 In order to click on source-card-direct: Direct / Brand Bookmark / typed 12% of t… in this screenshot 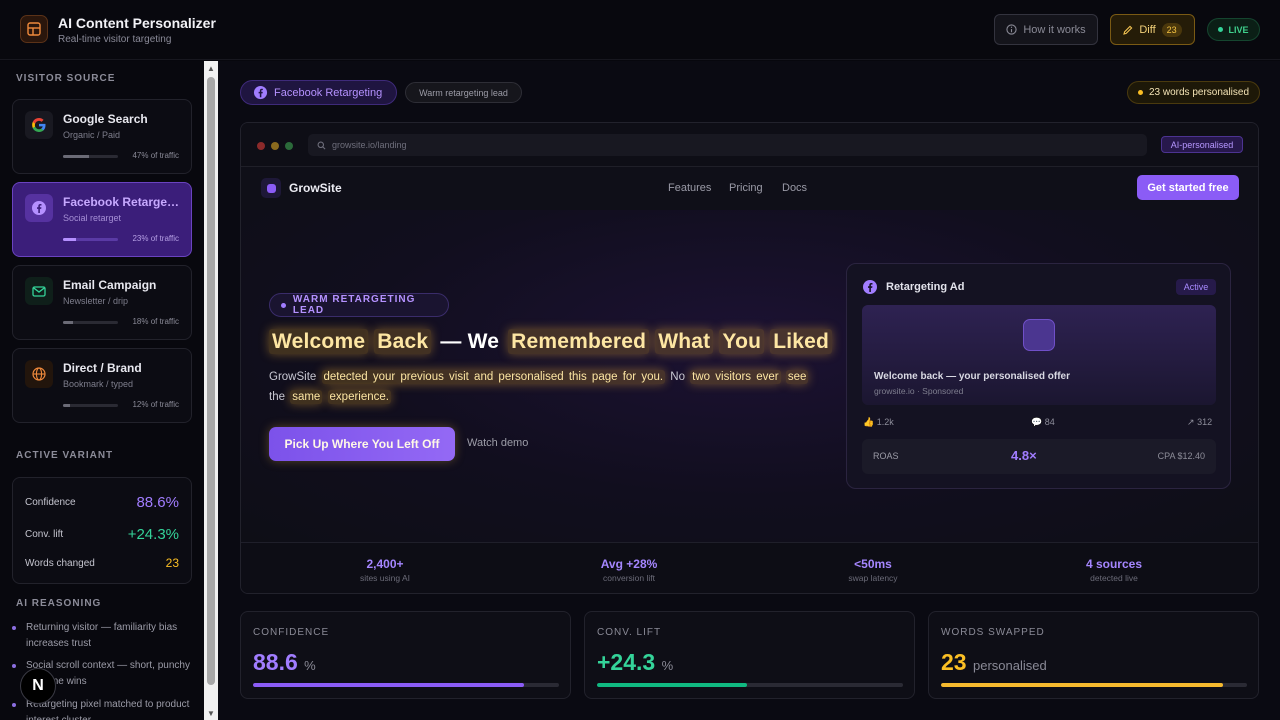, I will do `click(102, 385)`.